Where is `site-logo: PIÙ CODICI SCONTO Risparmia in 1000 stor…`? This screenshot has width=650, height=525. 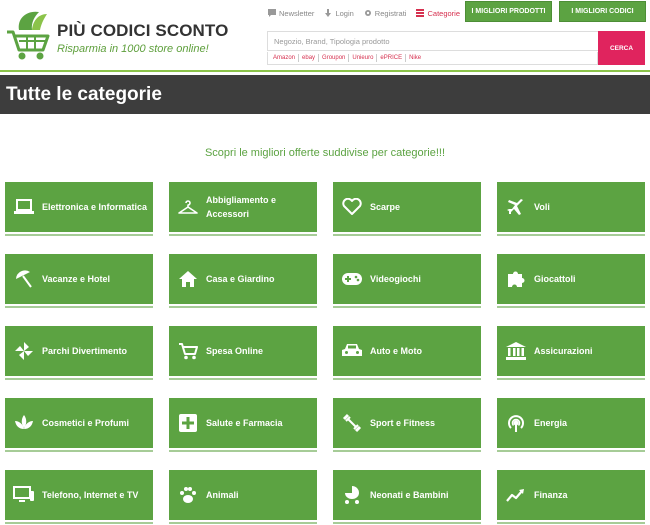
site-logo: PIÙ CODICI SCONTO Risparmia in 1000 stor… is located at coordinates (116, 37).